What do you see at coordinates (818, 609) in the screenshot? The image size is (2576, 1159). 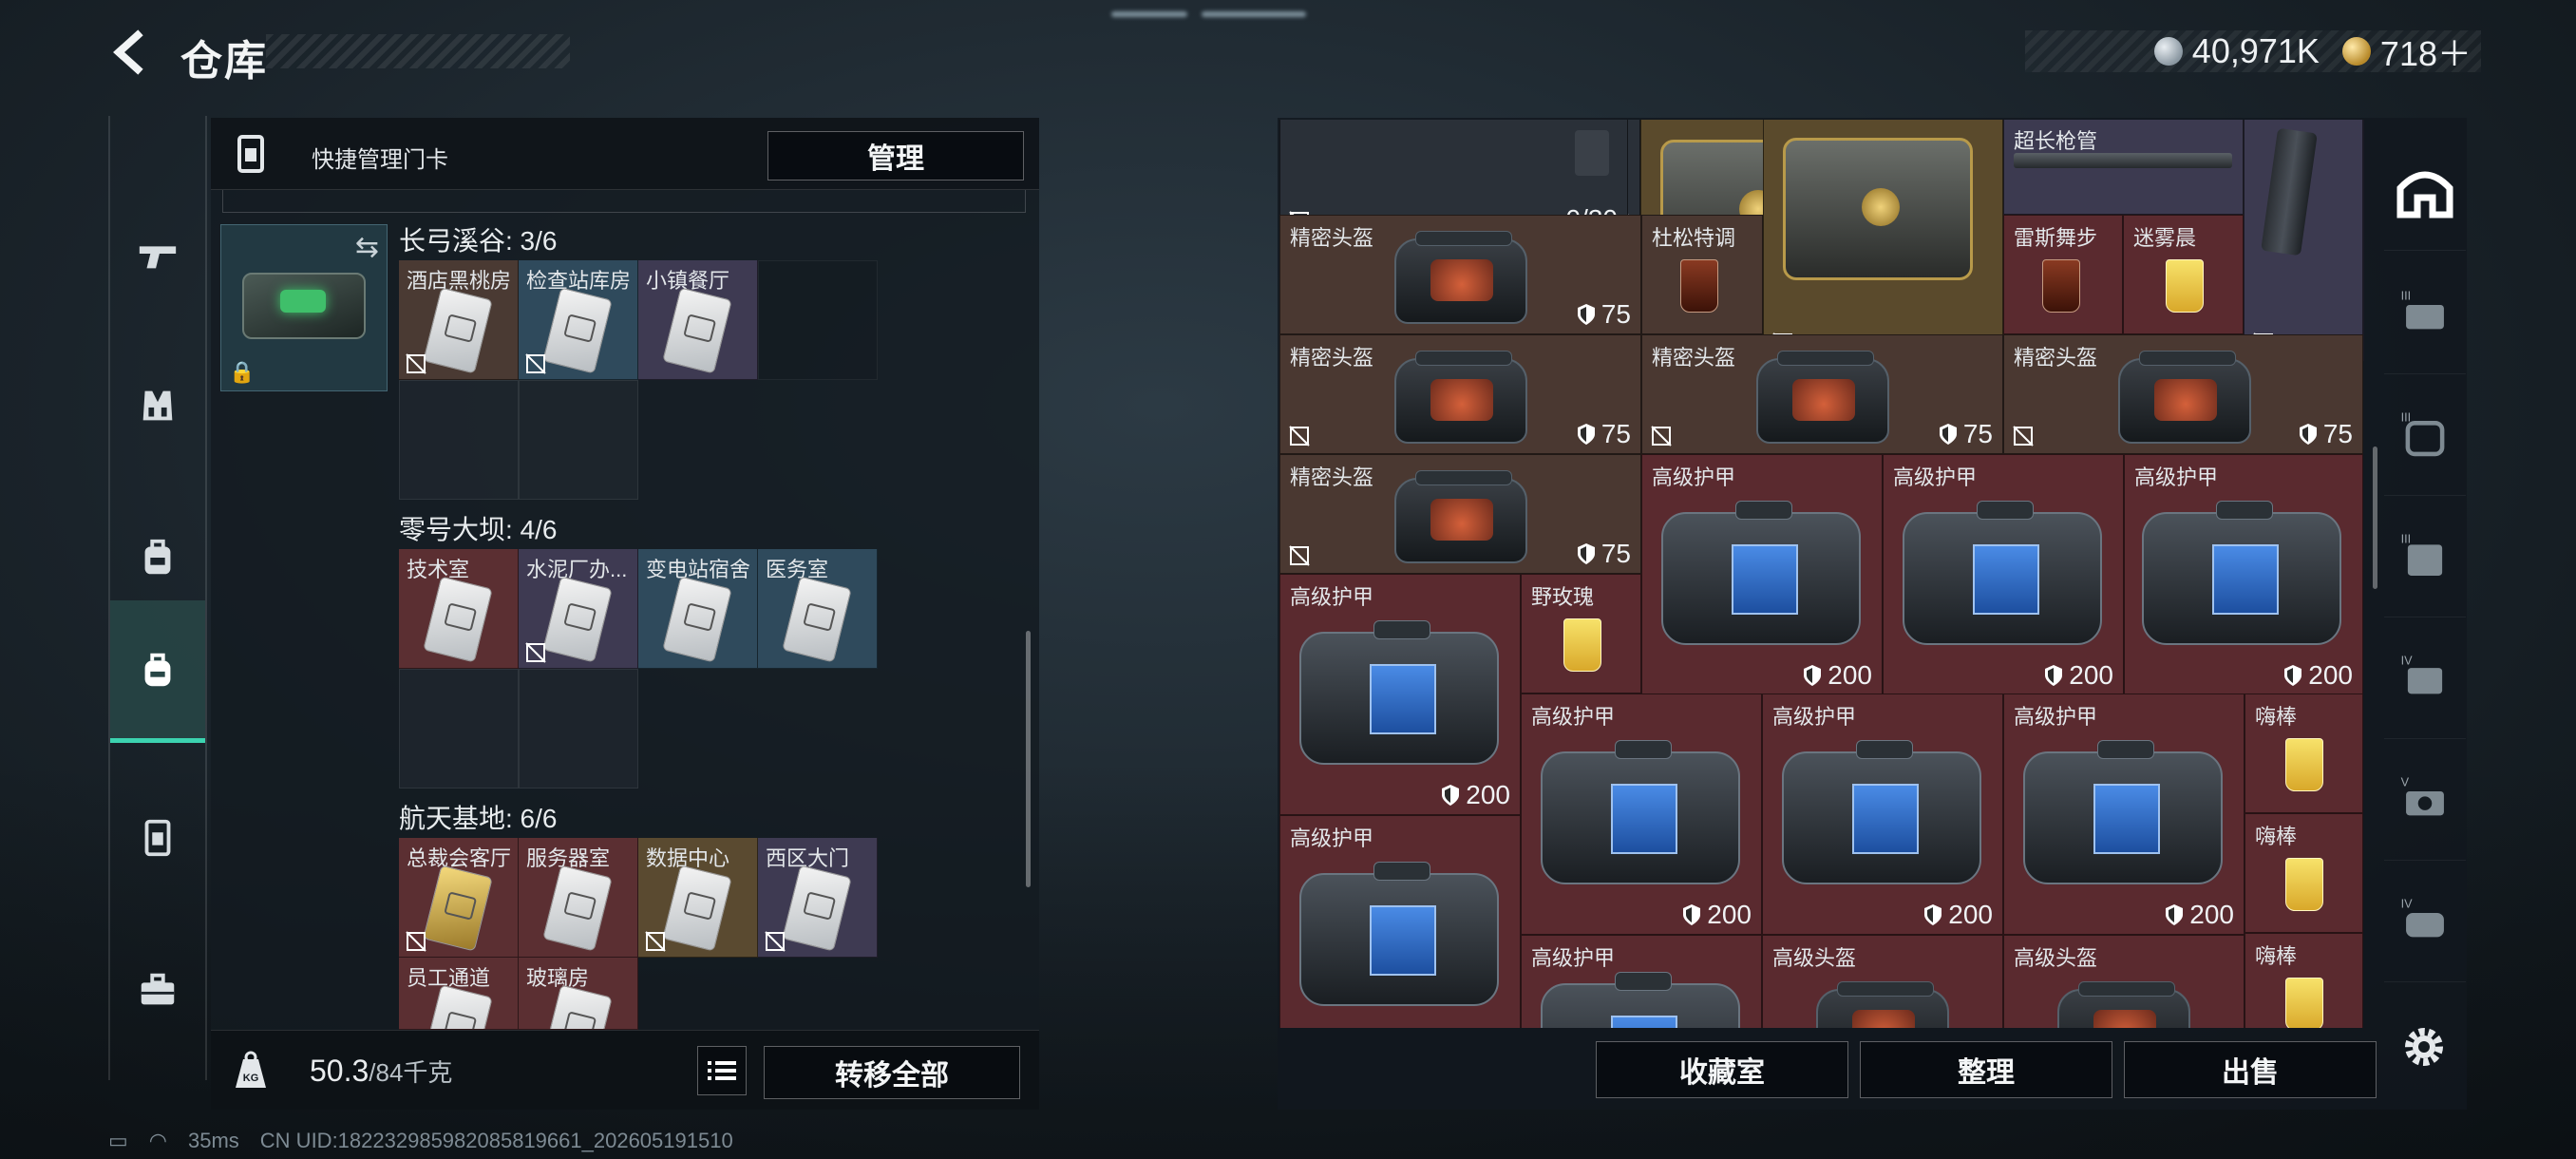 I see `keycard-slot: 医务室` at bounding box center [818, 609].